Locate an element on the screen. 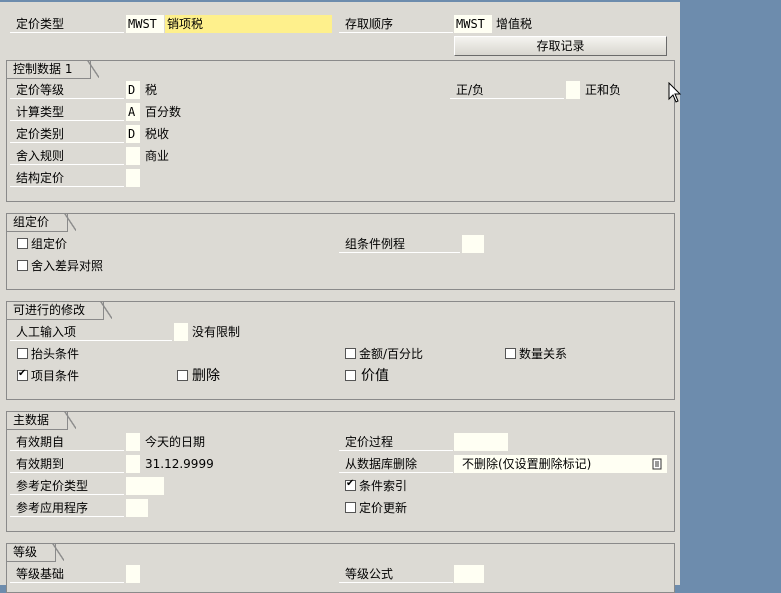 The image size is (781, 593). plus-minus-label: 正/负 is located at coordinates (507, 90).